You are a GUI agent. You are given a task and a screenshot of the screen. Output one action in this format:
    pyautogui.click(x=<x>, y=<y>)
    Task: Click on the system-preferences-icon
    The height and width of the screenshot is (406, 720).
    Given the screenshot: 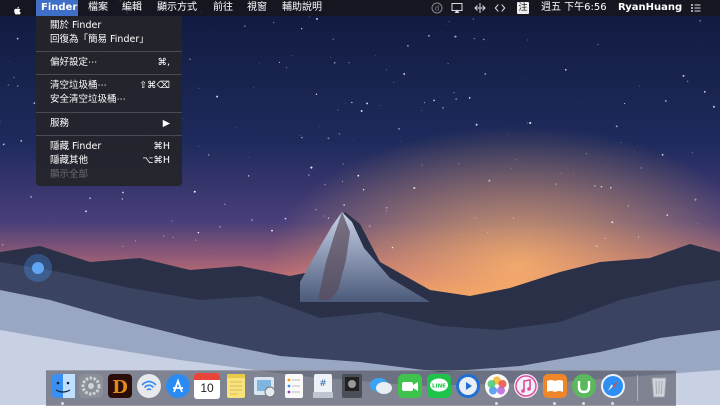 What is the action you would take?
    pyautogui.click(x=91, y=386)
    